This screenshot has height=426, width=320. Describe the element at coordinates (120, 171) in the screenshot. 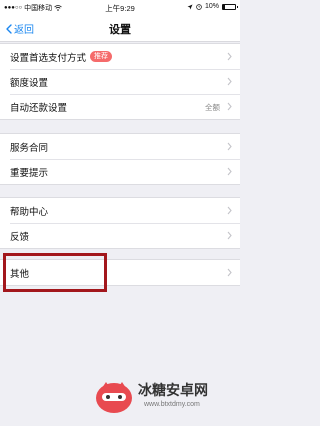

I see `row-important-notice: 重要提示` at that location.